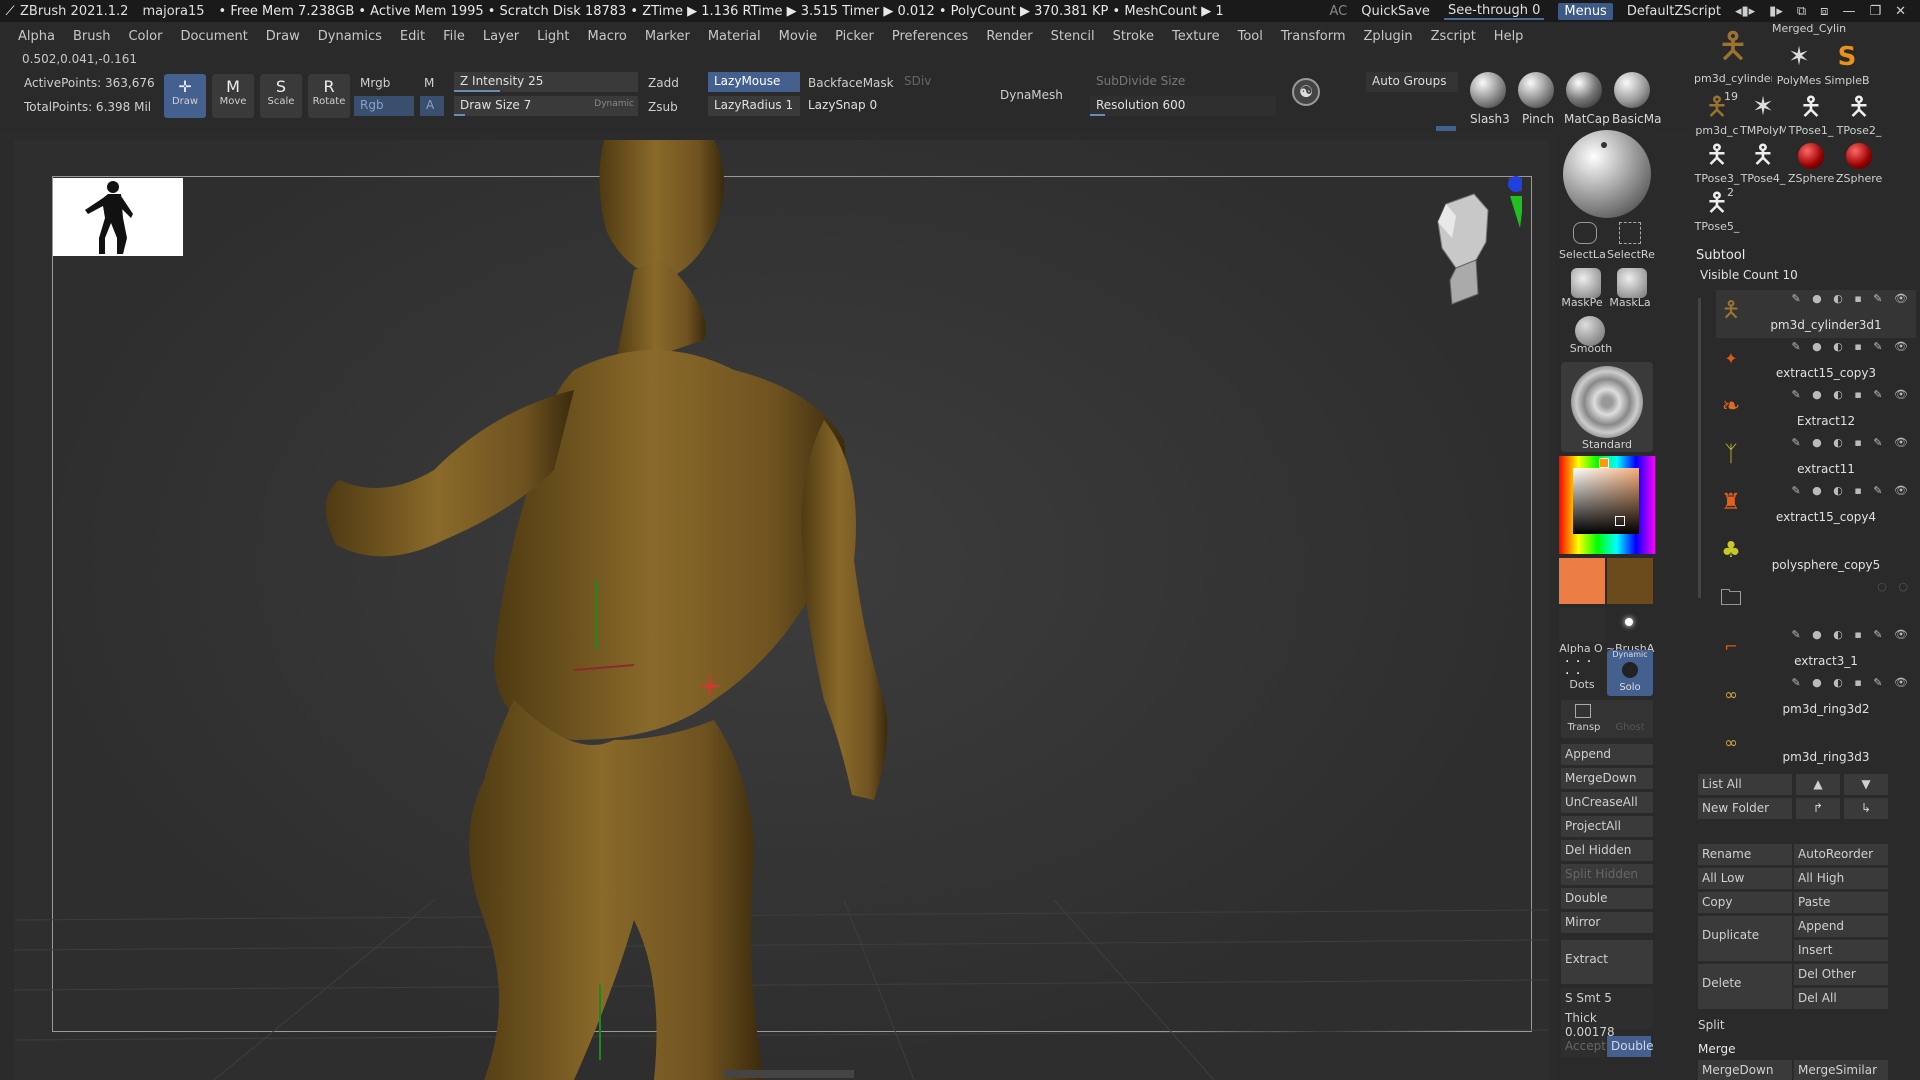 This screenshot has height=1080, width=1920. I want to click on window-tile-icon: ⧉, so click(1801, 11).